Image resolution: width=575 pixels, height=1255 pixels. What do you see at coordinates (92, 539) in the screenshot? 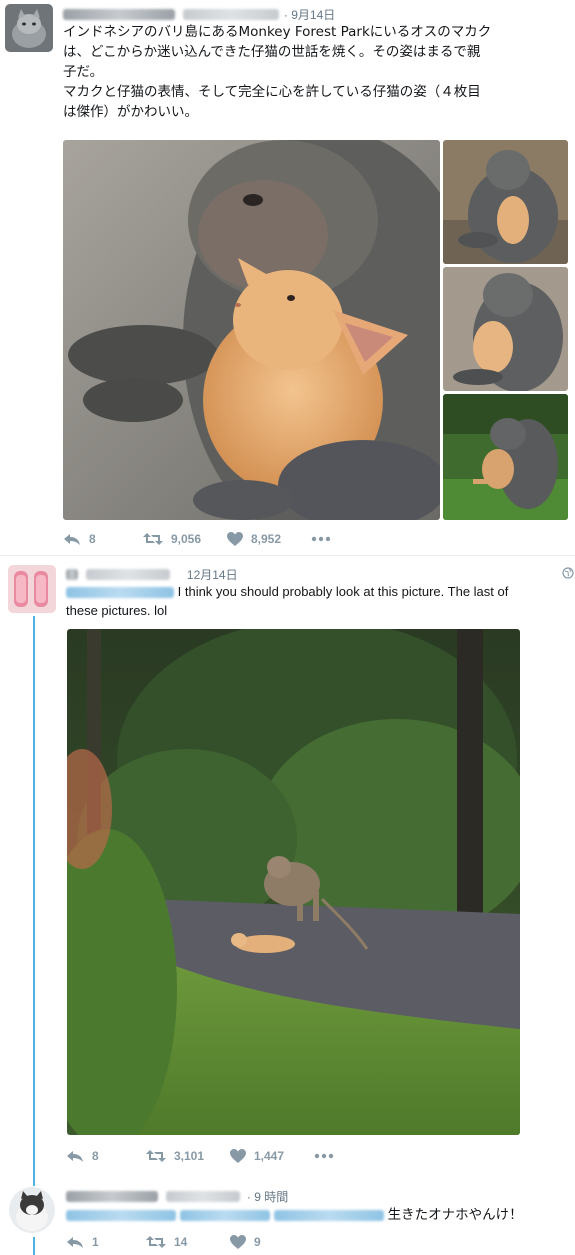
I see `tweet1-reply-count: 8` at bounding box center [92, 539].